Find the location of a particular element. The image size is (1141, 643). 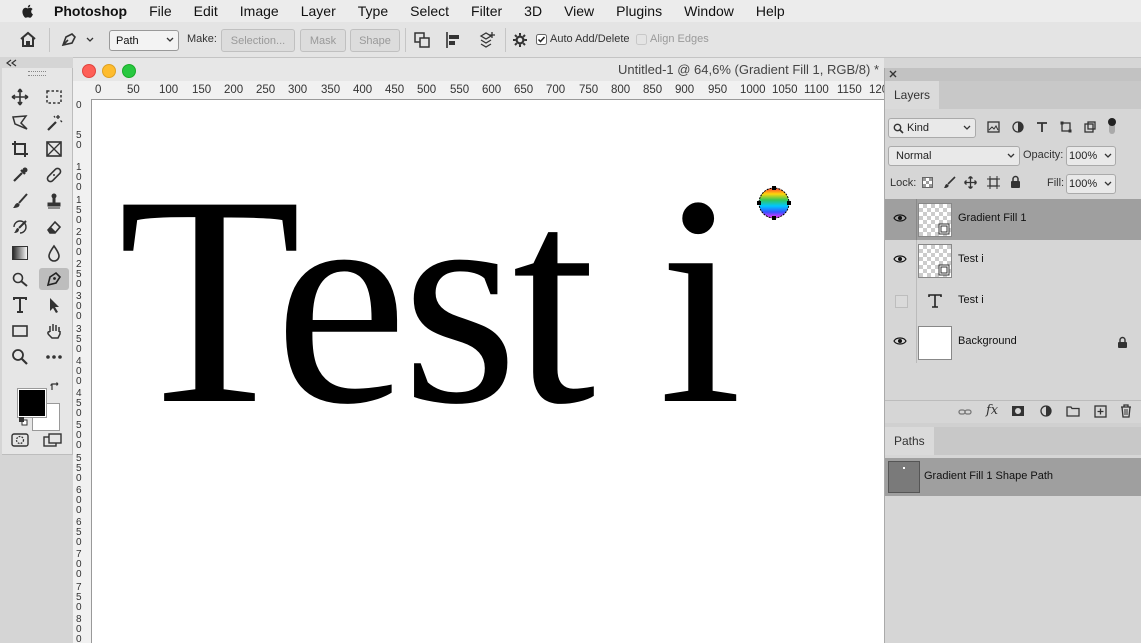

opacity-field: 100% is located at coordinates (1091, 156).